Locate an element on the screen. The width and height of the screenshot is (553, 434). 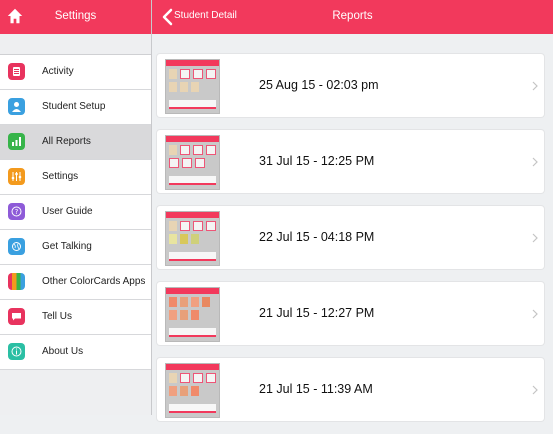
report-date: 31 Jul 15 - 12:25 PM is located at coordinates (317, 161).